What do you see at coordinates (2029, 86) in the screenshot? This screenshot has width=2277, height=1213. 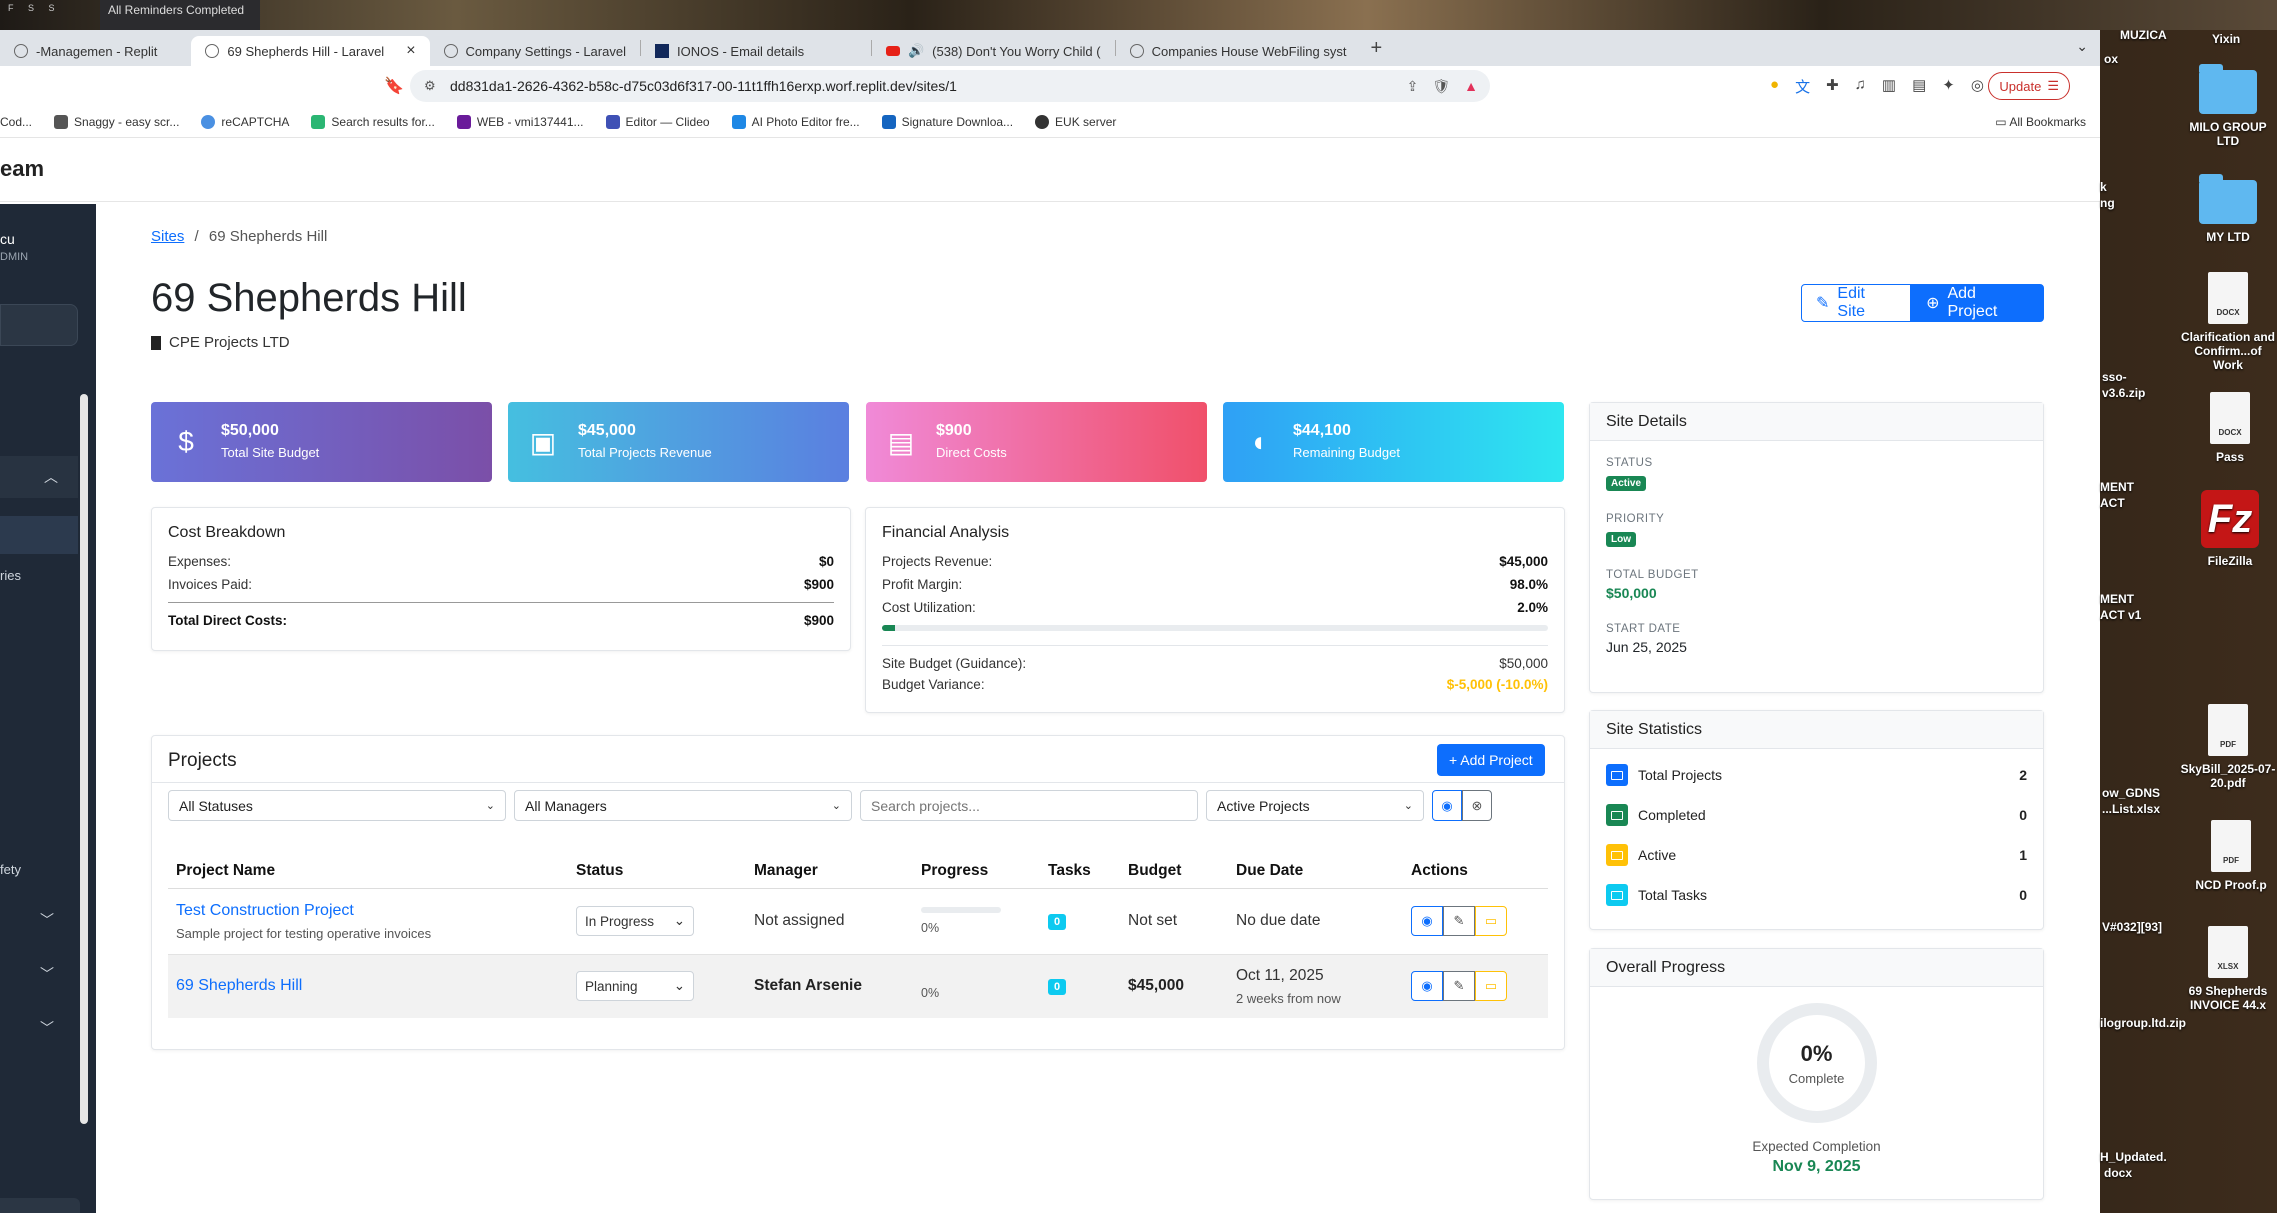 I see `update-button: Update ☰` at bounding box center [2029, 86].